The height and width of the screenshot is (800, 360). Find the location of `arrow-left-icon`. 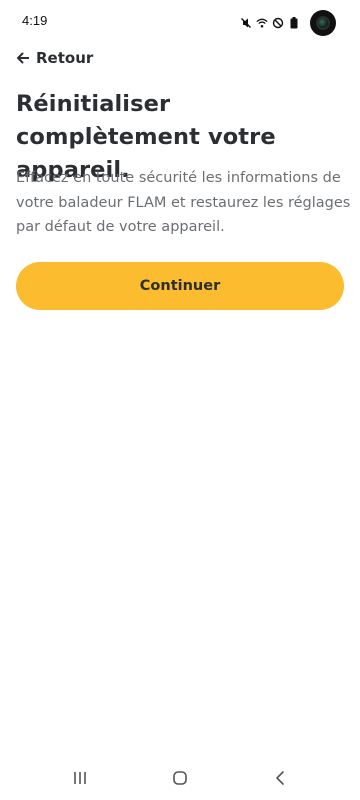

arrow-left-icon is located at coordinates (23, 58).